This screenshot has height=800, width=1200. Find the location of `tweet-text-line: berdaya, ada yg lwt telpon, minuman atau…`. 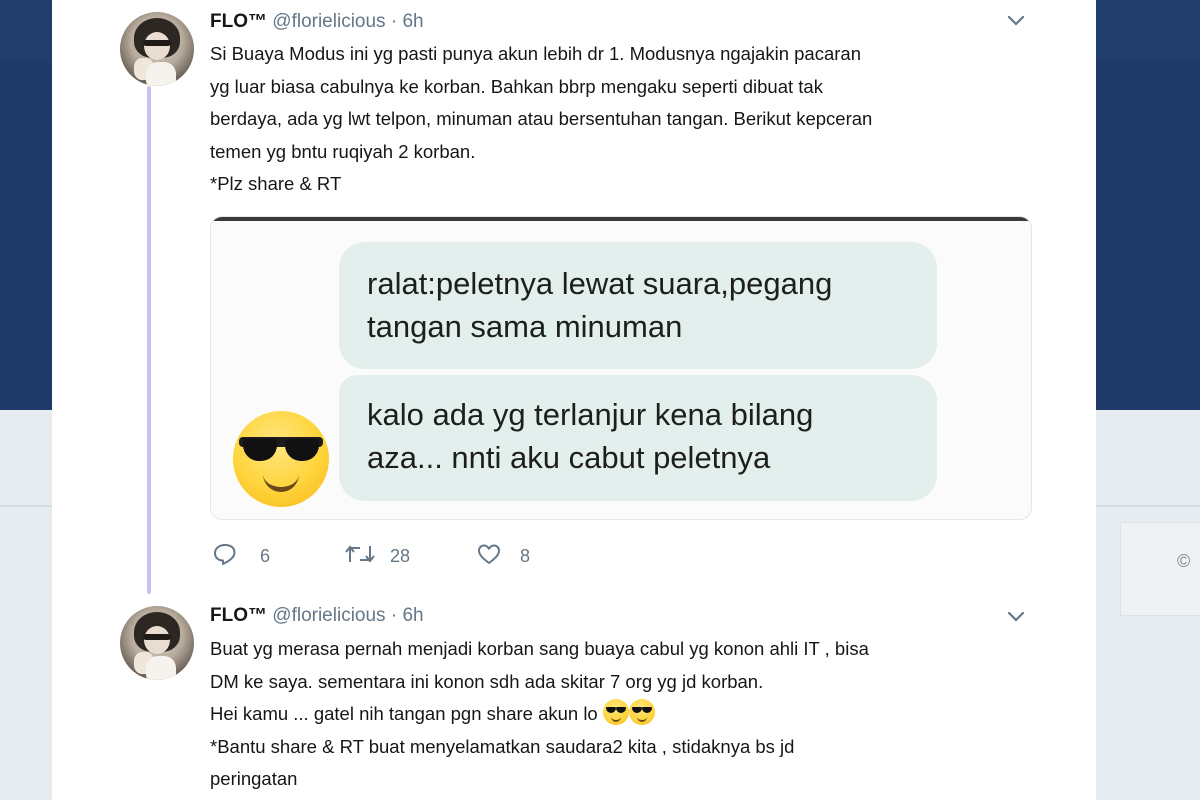

tweet-text-line: berdaya, ada yg lwt telpon, minuman atau… is located at coordinates (541, 118).